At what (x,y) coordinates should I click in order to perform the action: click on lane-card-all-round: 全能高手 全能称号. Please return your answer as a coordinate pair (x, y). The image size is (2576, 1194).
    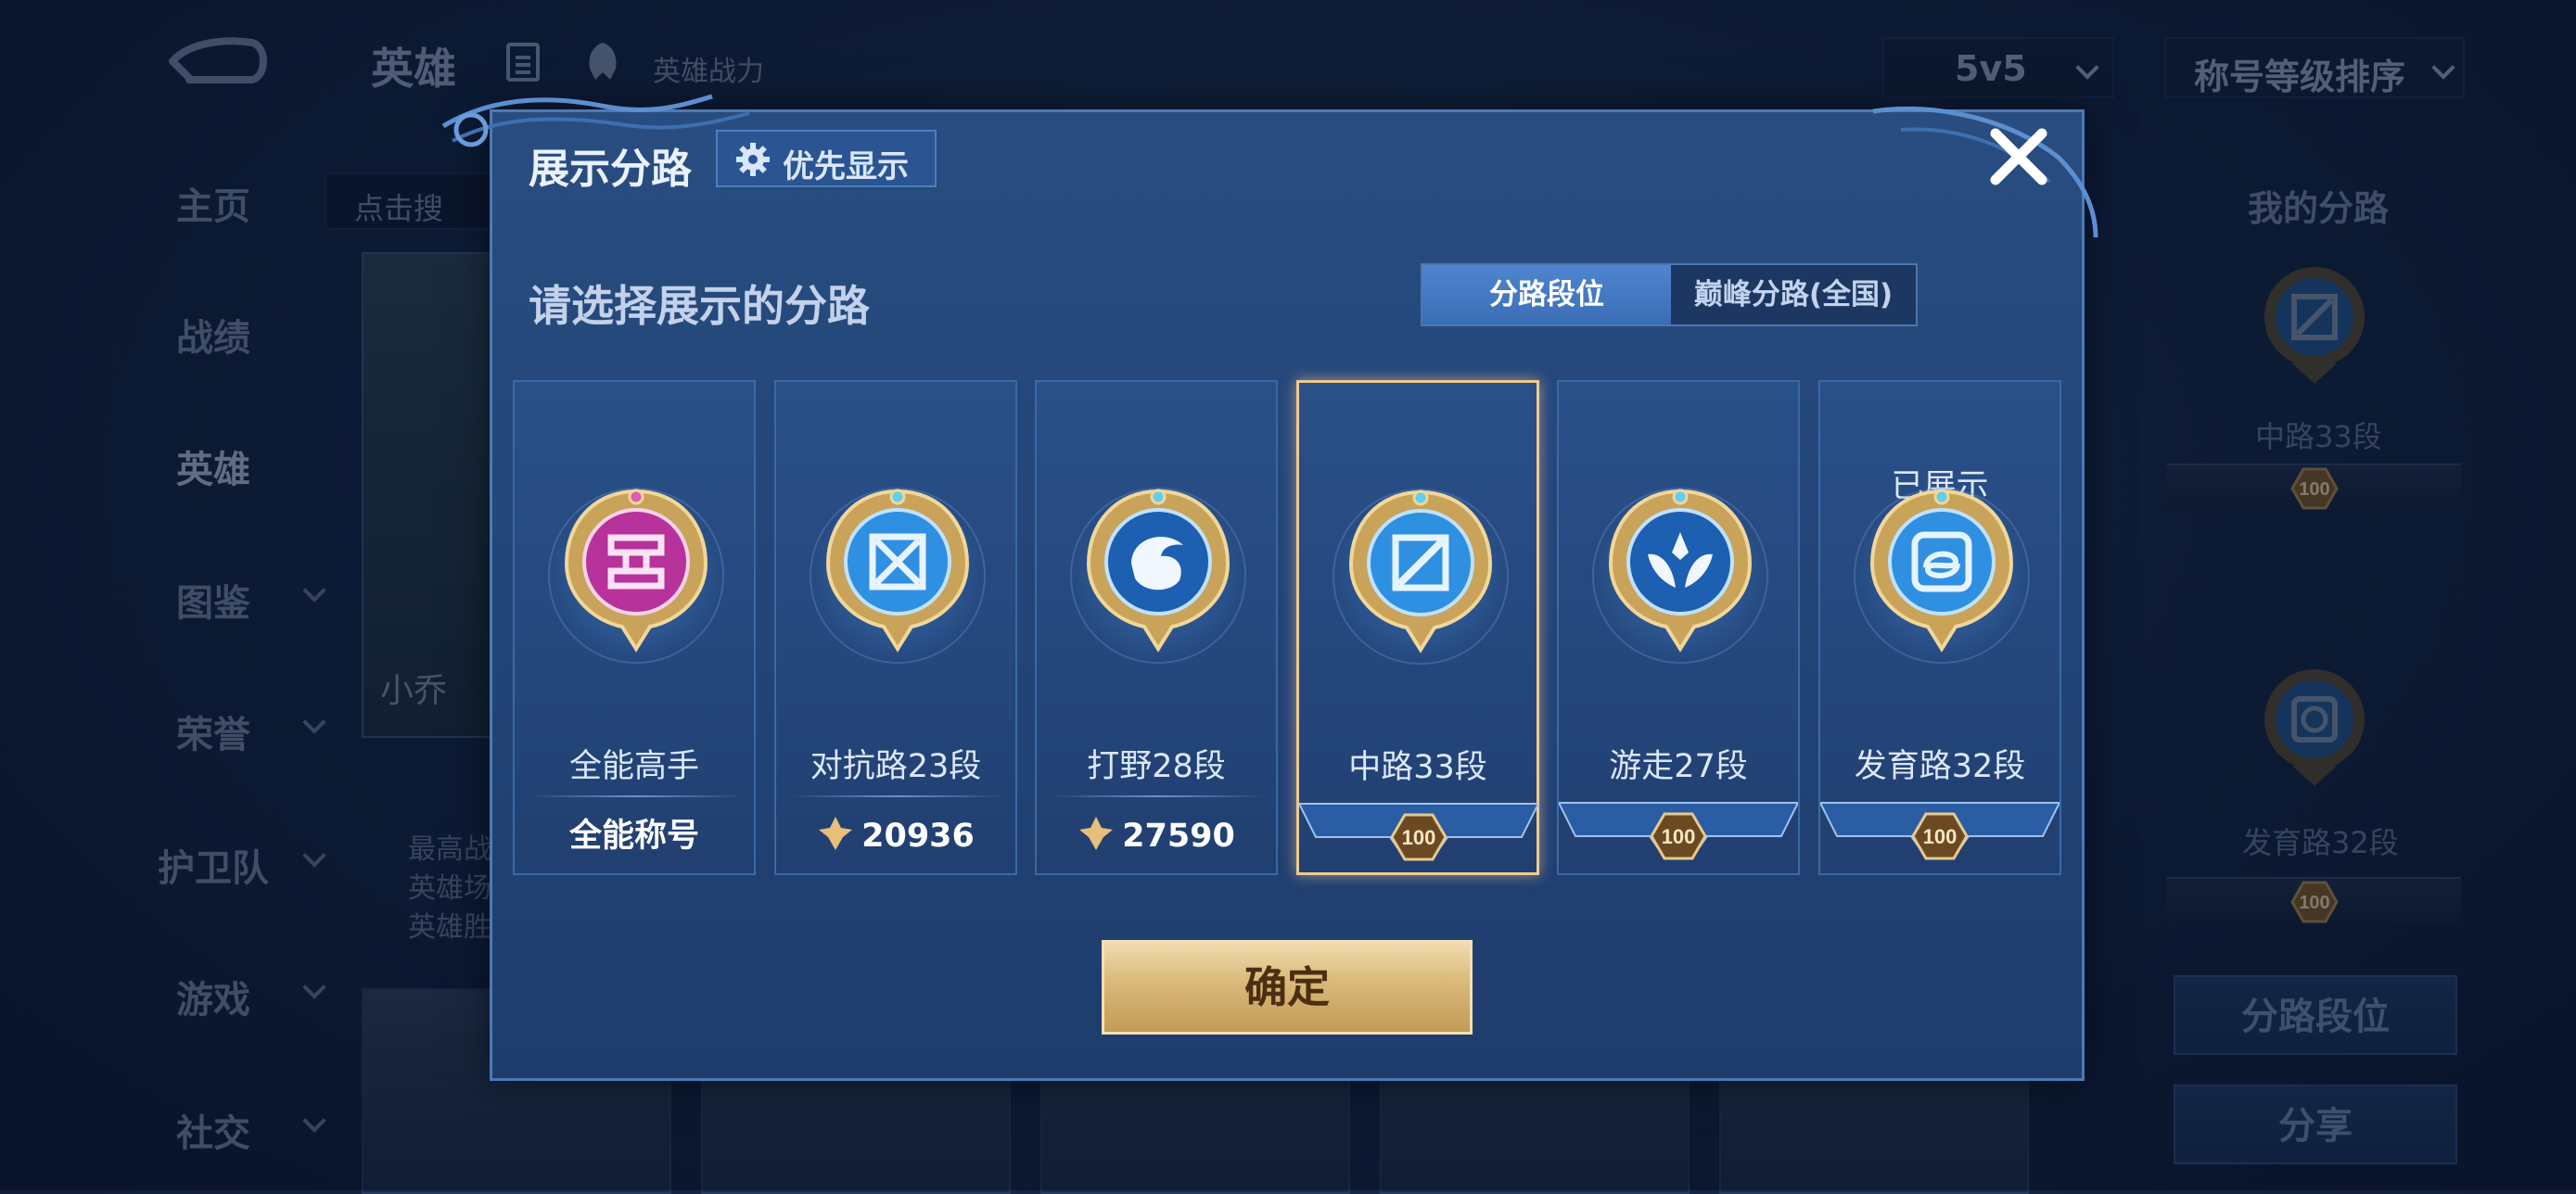
    Looking at the image, I should click on (635, 627).